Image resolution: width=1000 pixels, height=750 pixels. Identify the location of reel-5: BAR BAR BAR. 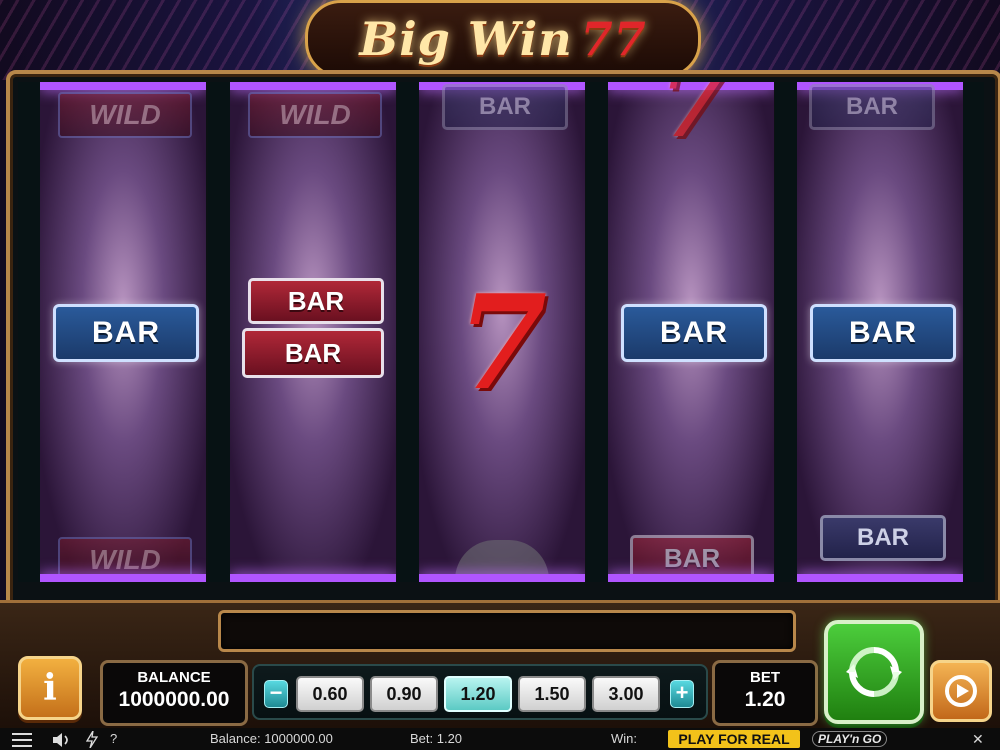
(880, 332).